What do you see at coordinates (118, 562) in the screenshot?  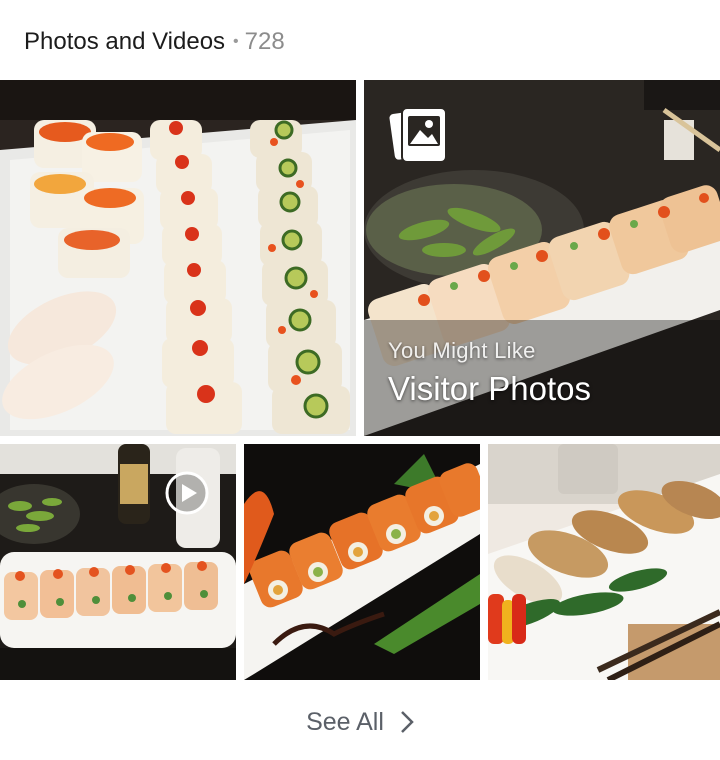 I see `video-tile-sushi-roll` at bounding box center [118, 562].